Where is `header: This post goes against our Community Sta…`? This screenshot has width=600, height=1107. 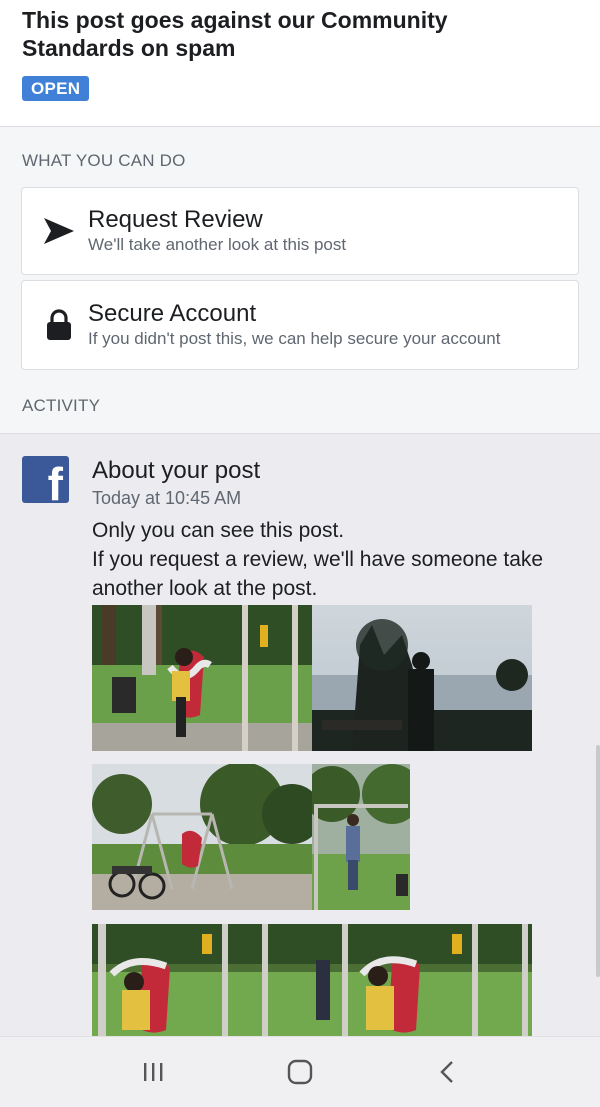 header: This post goes against our Community Sta… is located at coordinates (300, 63).